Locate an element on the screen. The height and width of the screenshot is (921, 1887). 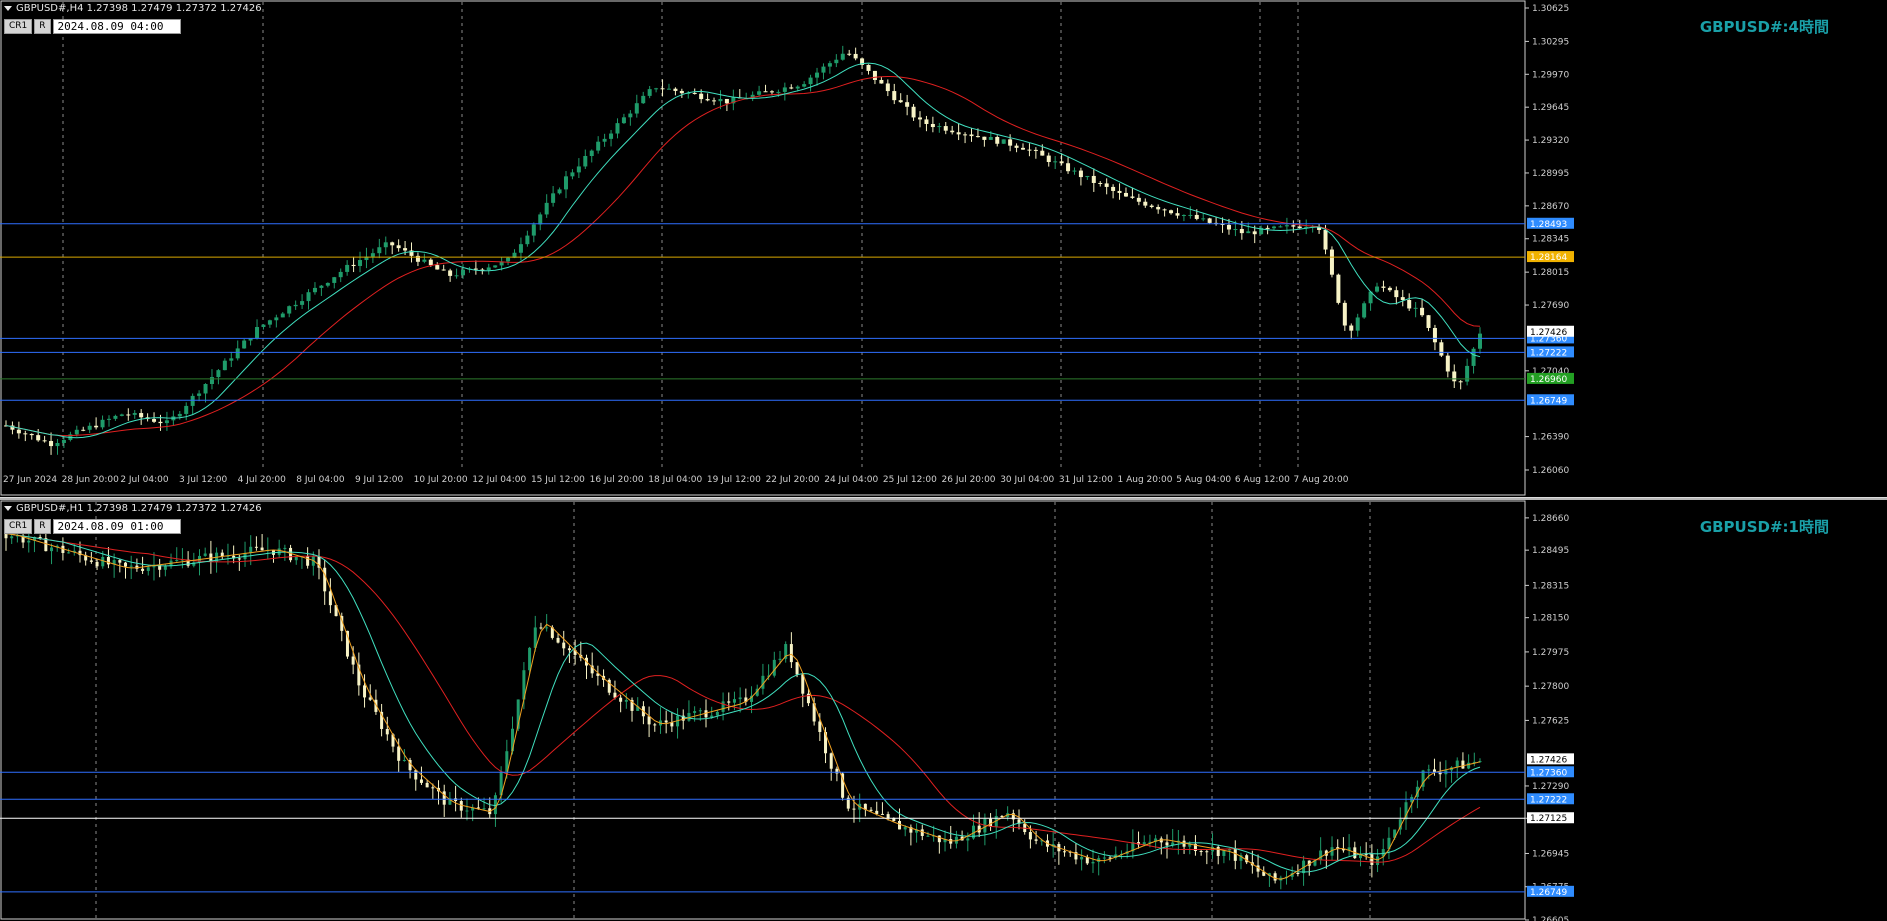
time-axis-label: 19 Jul 12:00 is located at coordinates (734, 480).